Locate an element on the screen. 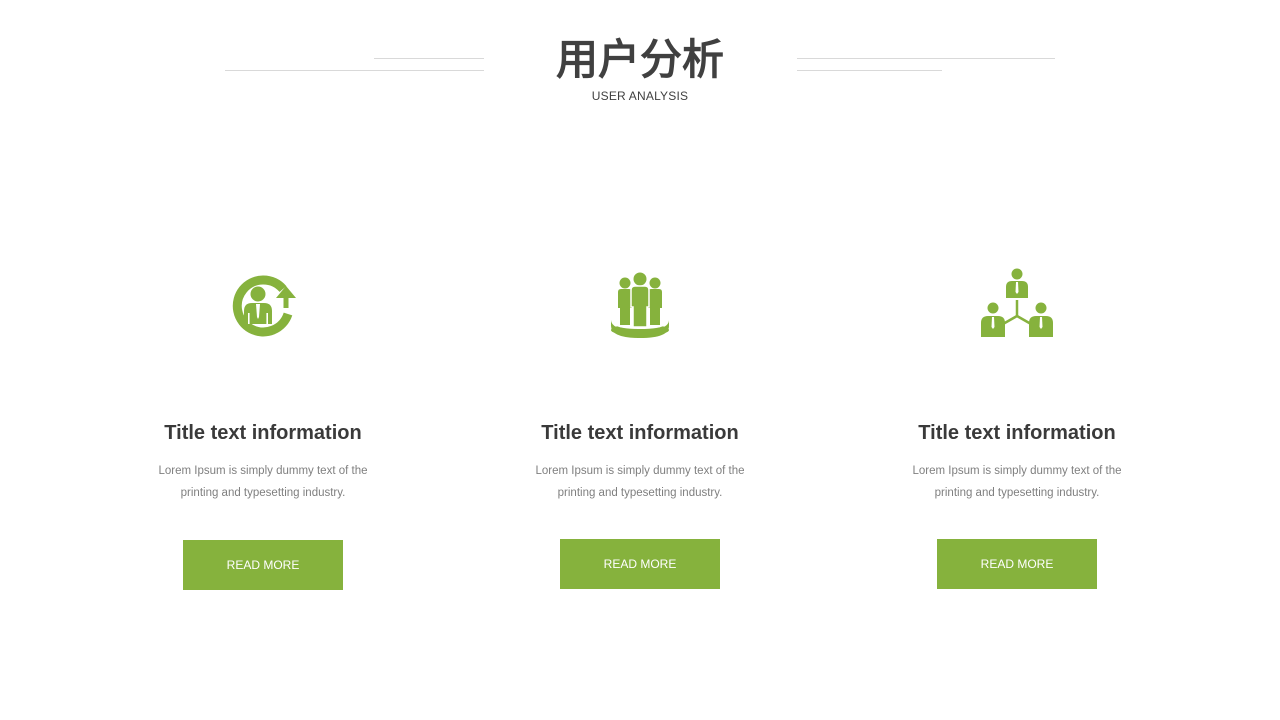 The image size is (1280, 720). user-growth-icon is located at coordinates (263, 305).